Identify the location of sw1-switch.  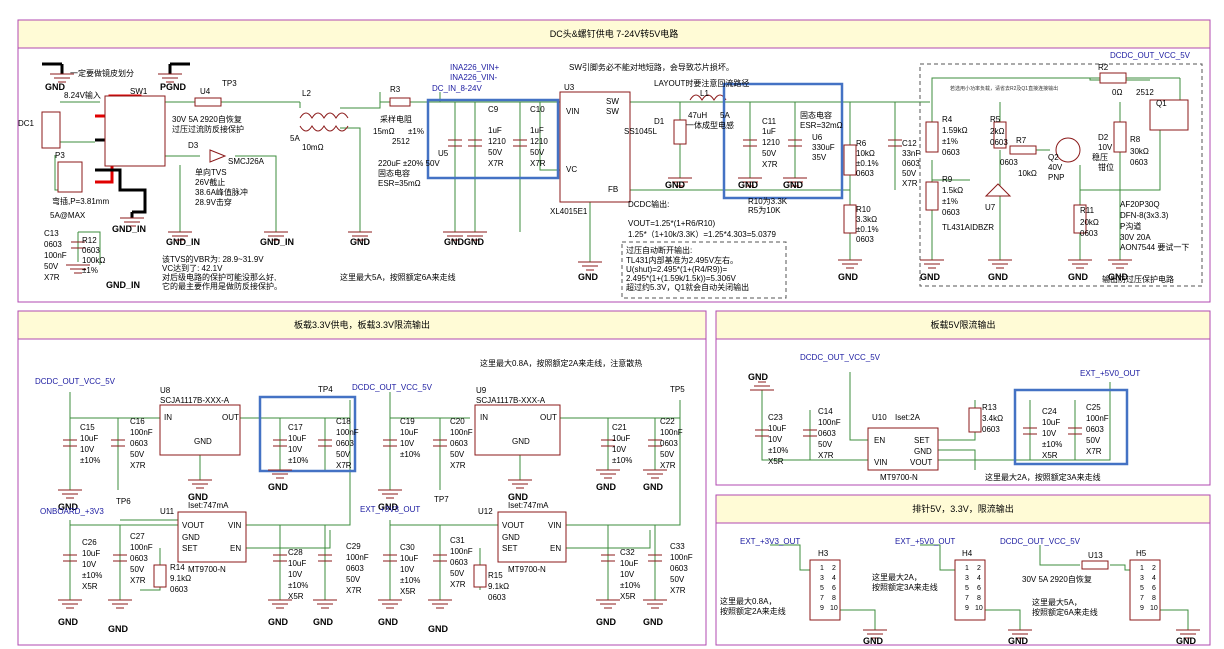
(135, 131).